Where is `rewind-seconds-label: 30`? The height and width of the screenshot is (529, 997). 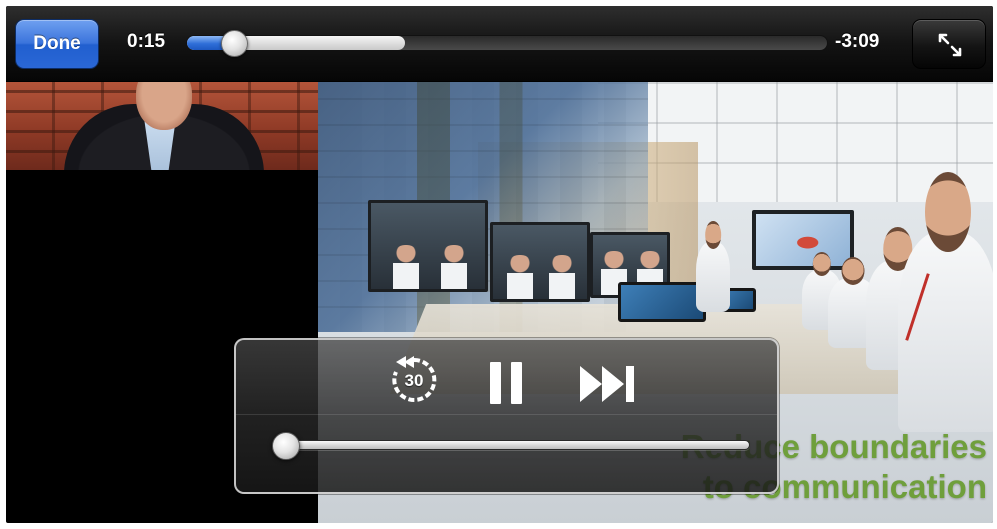 rewind-seconds-label: 30 is located at coordinates (414, 380).